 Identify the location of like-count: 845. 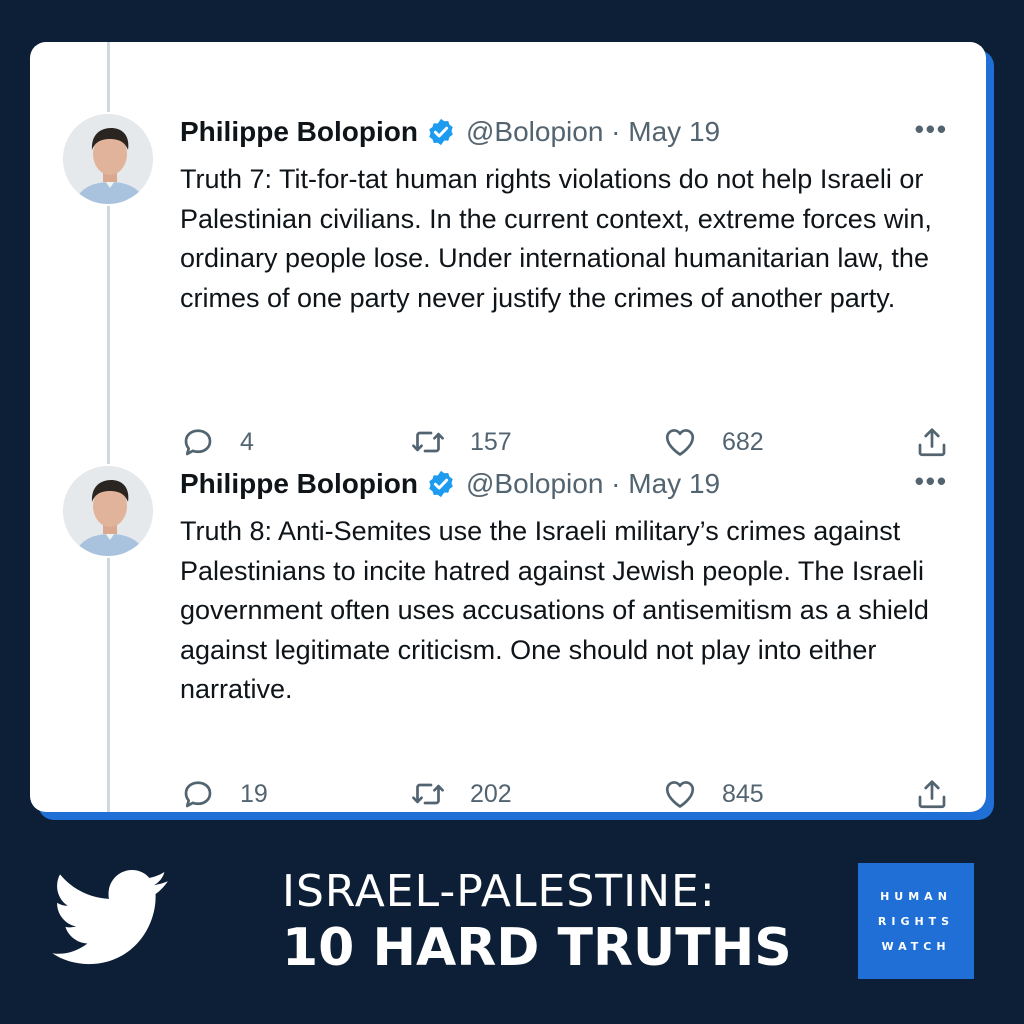
(743, 793).